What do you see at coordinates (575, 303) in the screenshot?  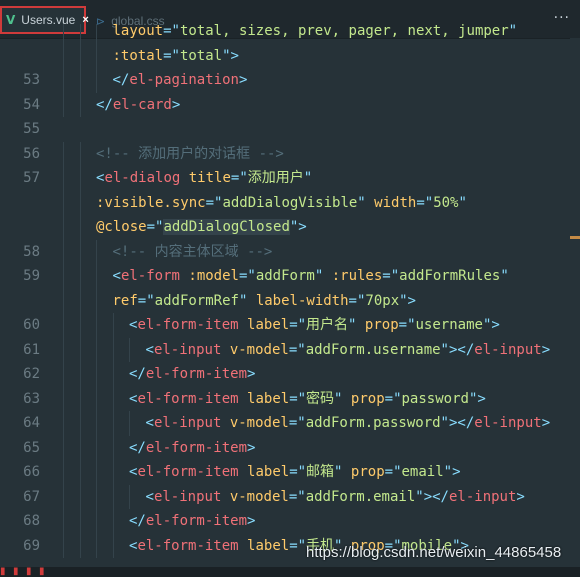 I see `scrollbar` at bounding box center [575, 303].